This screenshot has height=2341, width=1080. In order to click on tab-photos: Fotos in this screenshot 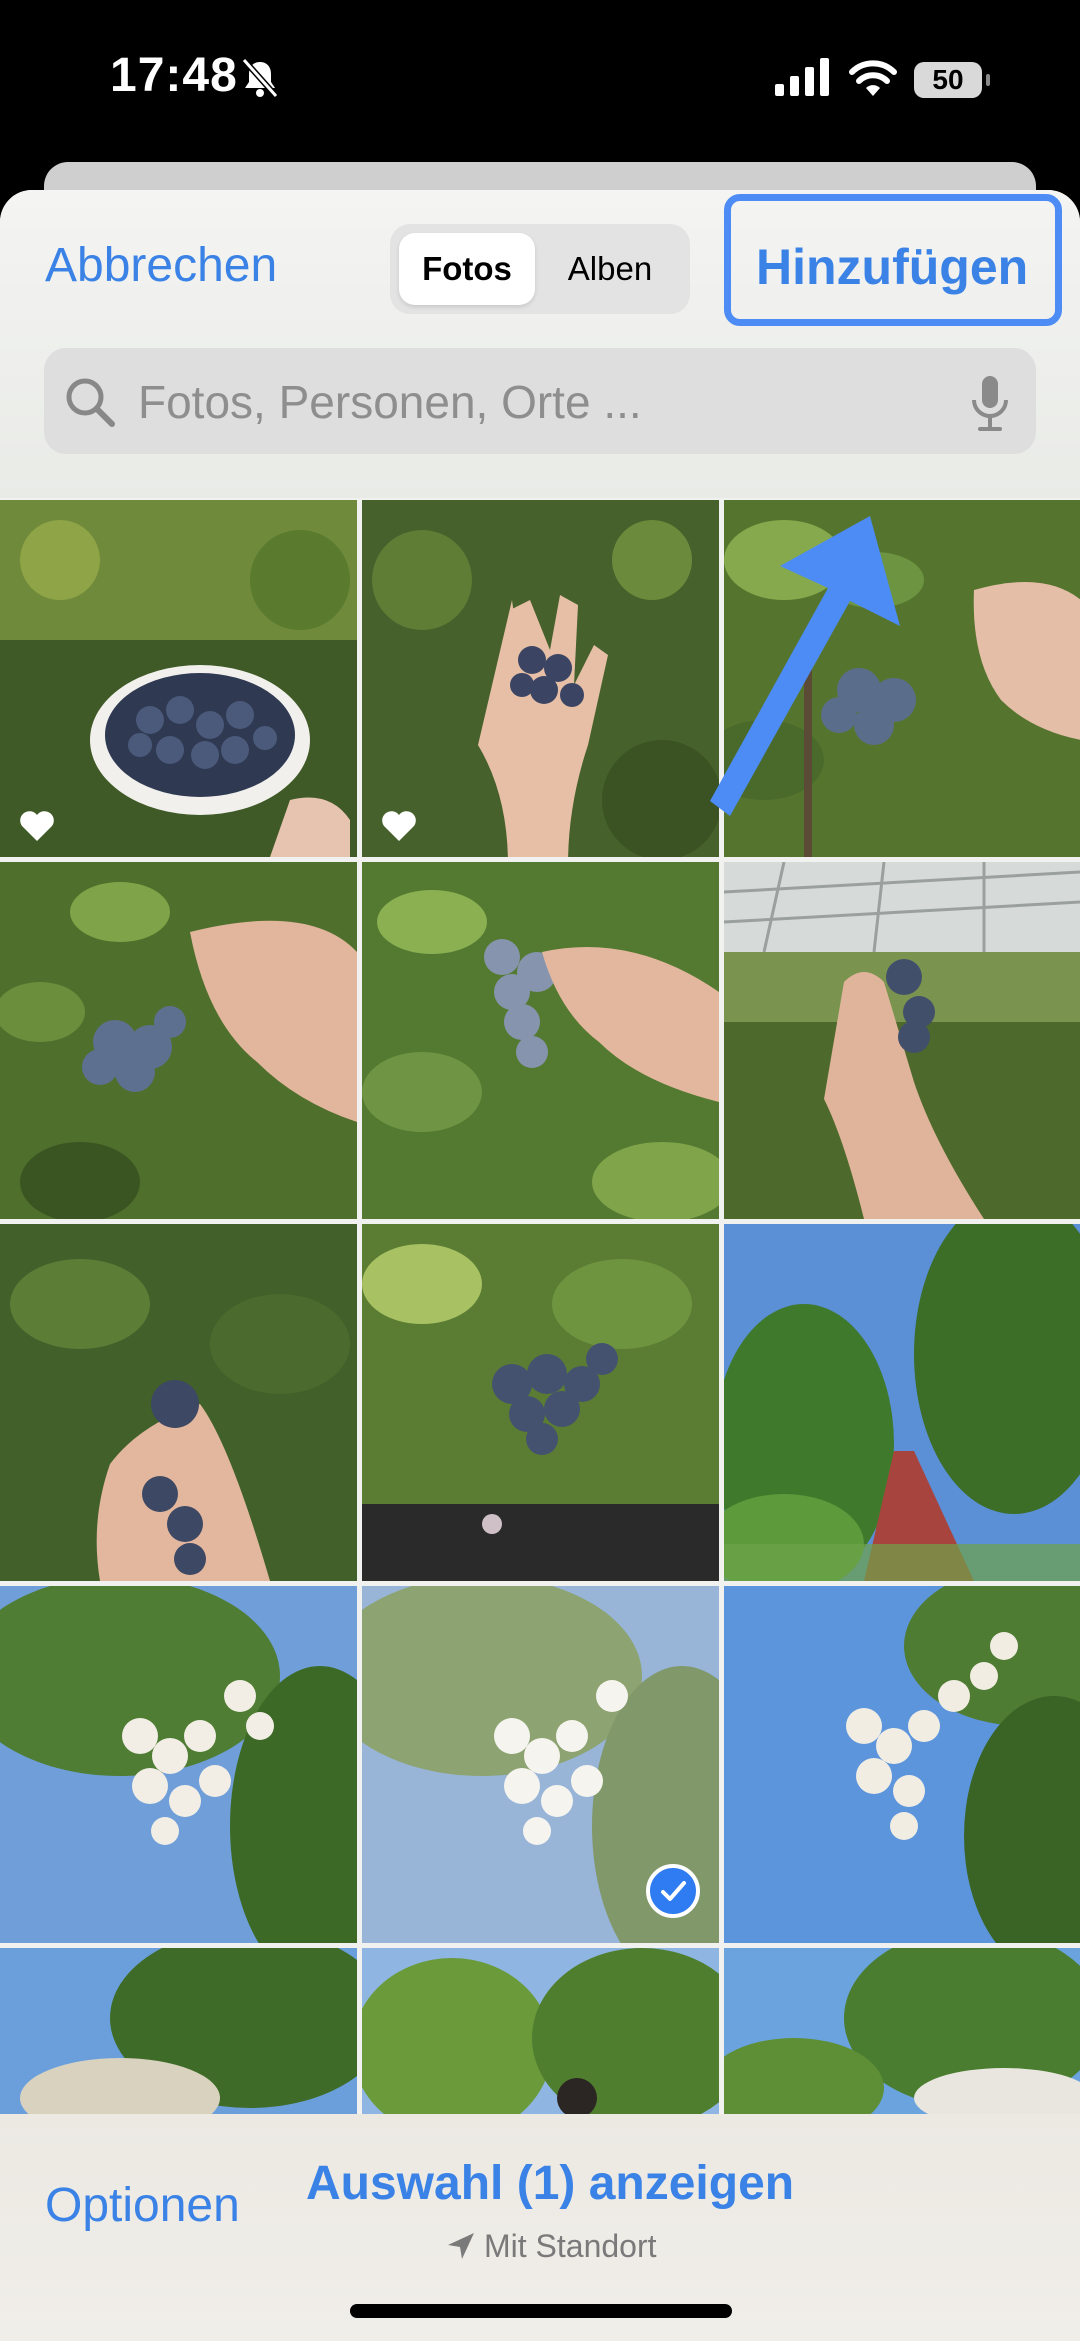, I will do `click(467, 269)`.